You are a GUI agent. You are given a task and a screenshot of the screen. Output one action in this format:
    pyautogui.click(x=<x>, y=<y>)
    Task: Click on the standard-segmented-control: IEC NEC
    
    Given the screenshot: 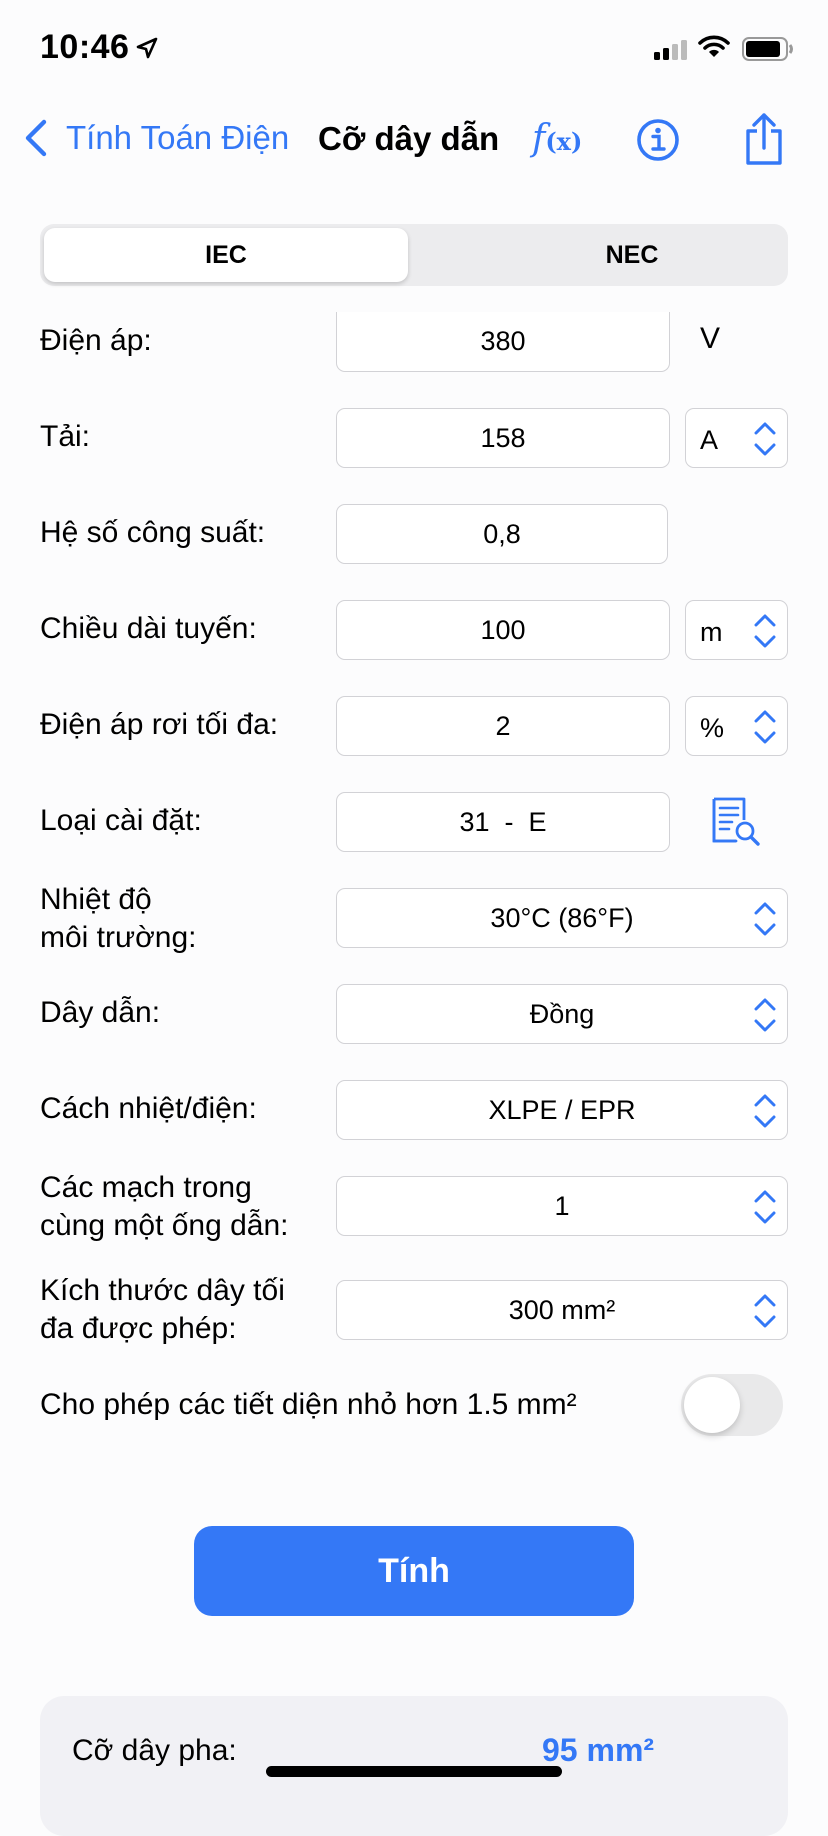 What is the action you would take?
    pyautogui.click(x=414, y=255)
    